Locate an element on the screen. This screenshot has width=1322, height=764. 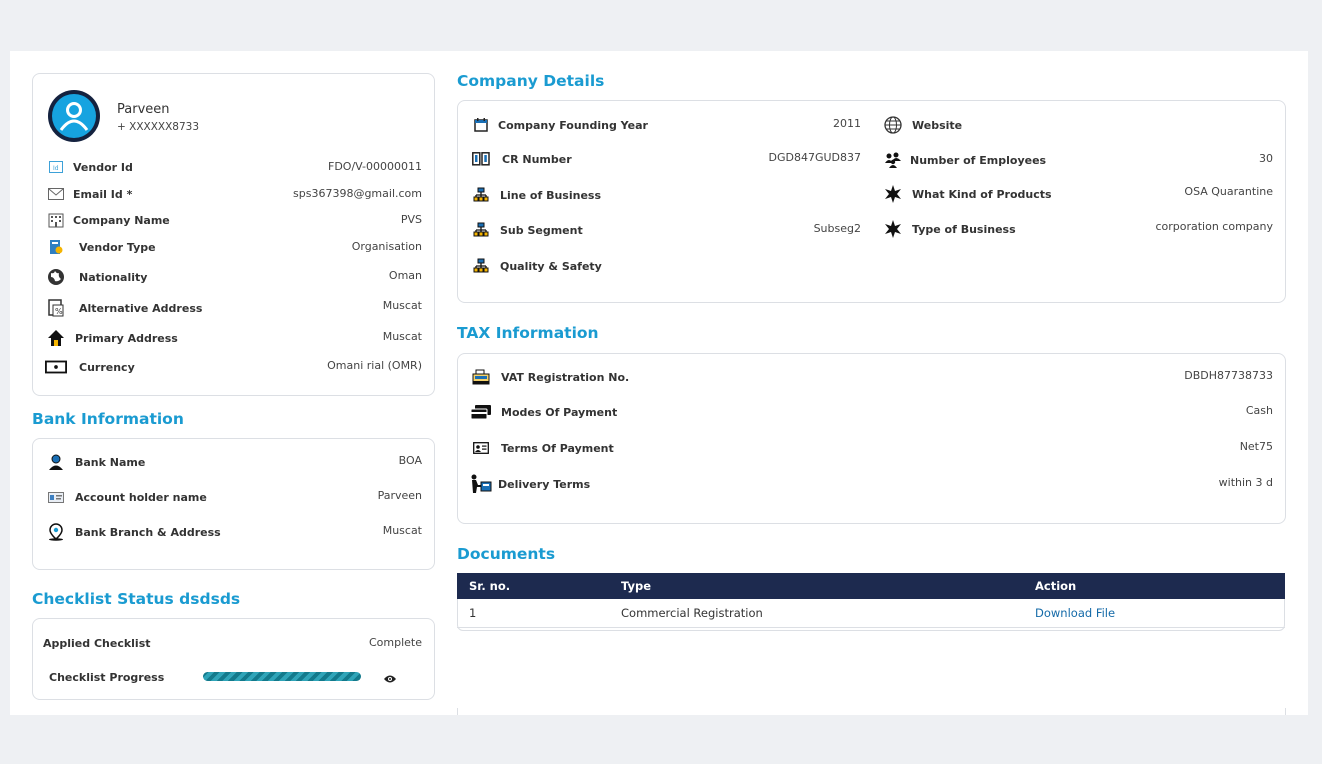
documents-title: Documents is located at coordinates (506, 554).